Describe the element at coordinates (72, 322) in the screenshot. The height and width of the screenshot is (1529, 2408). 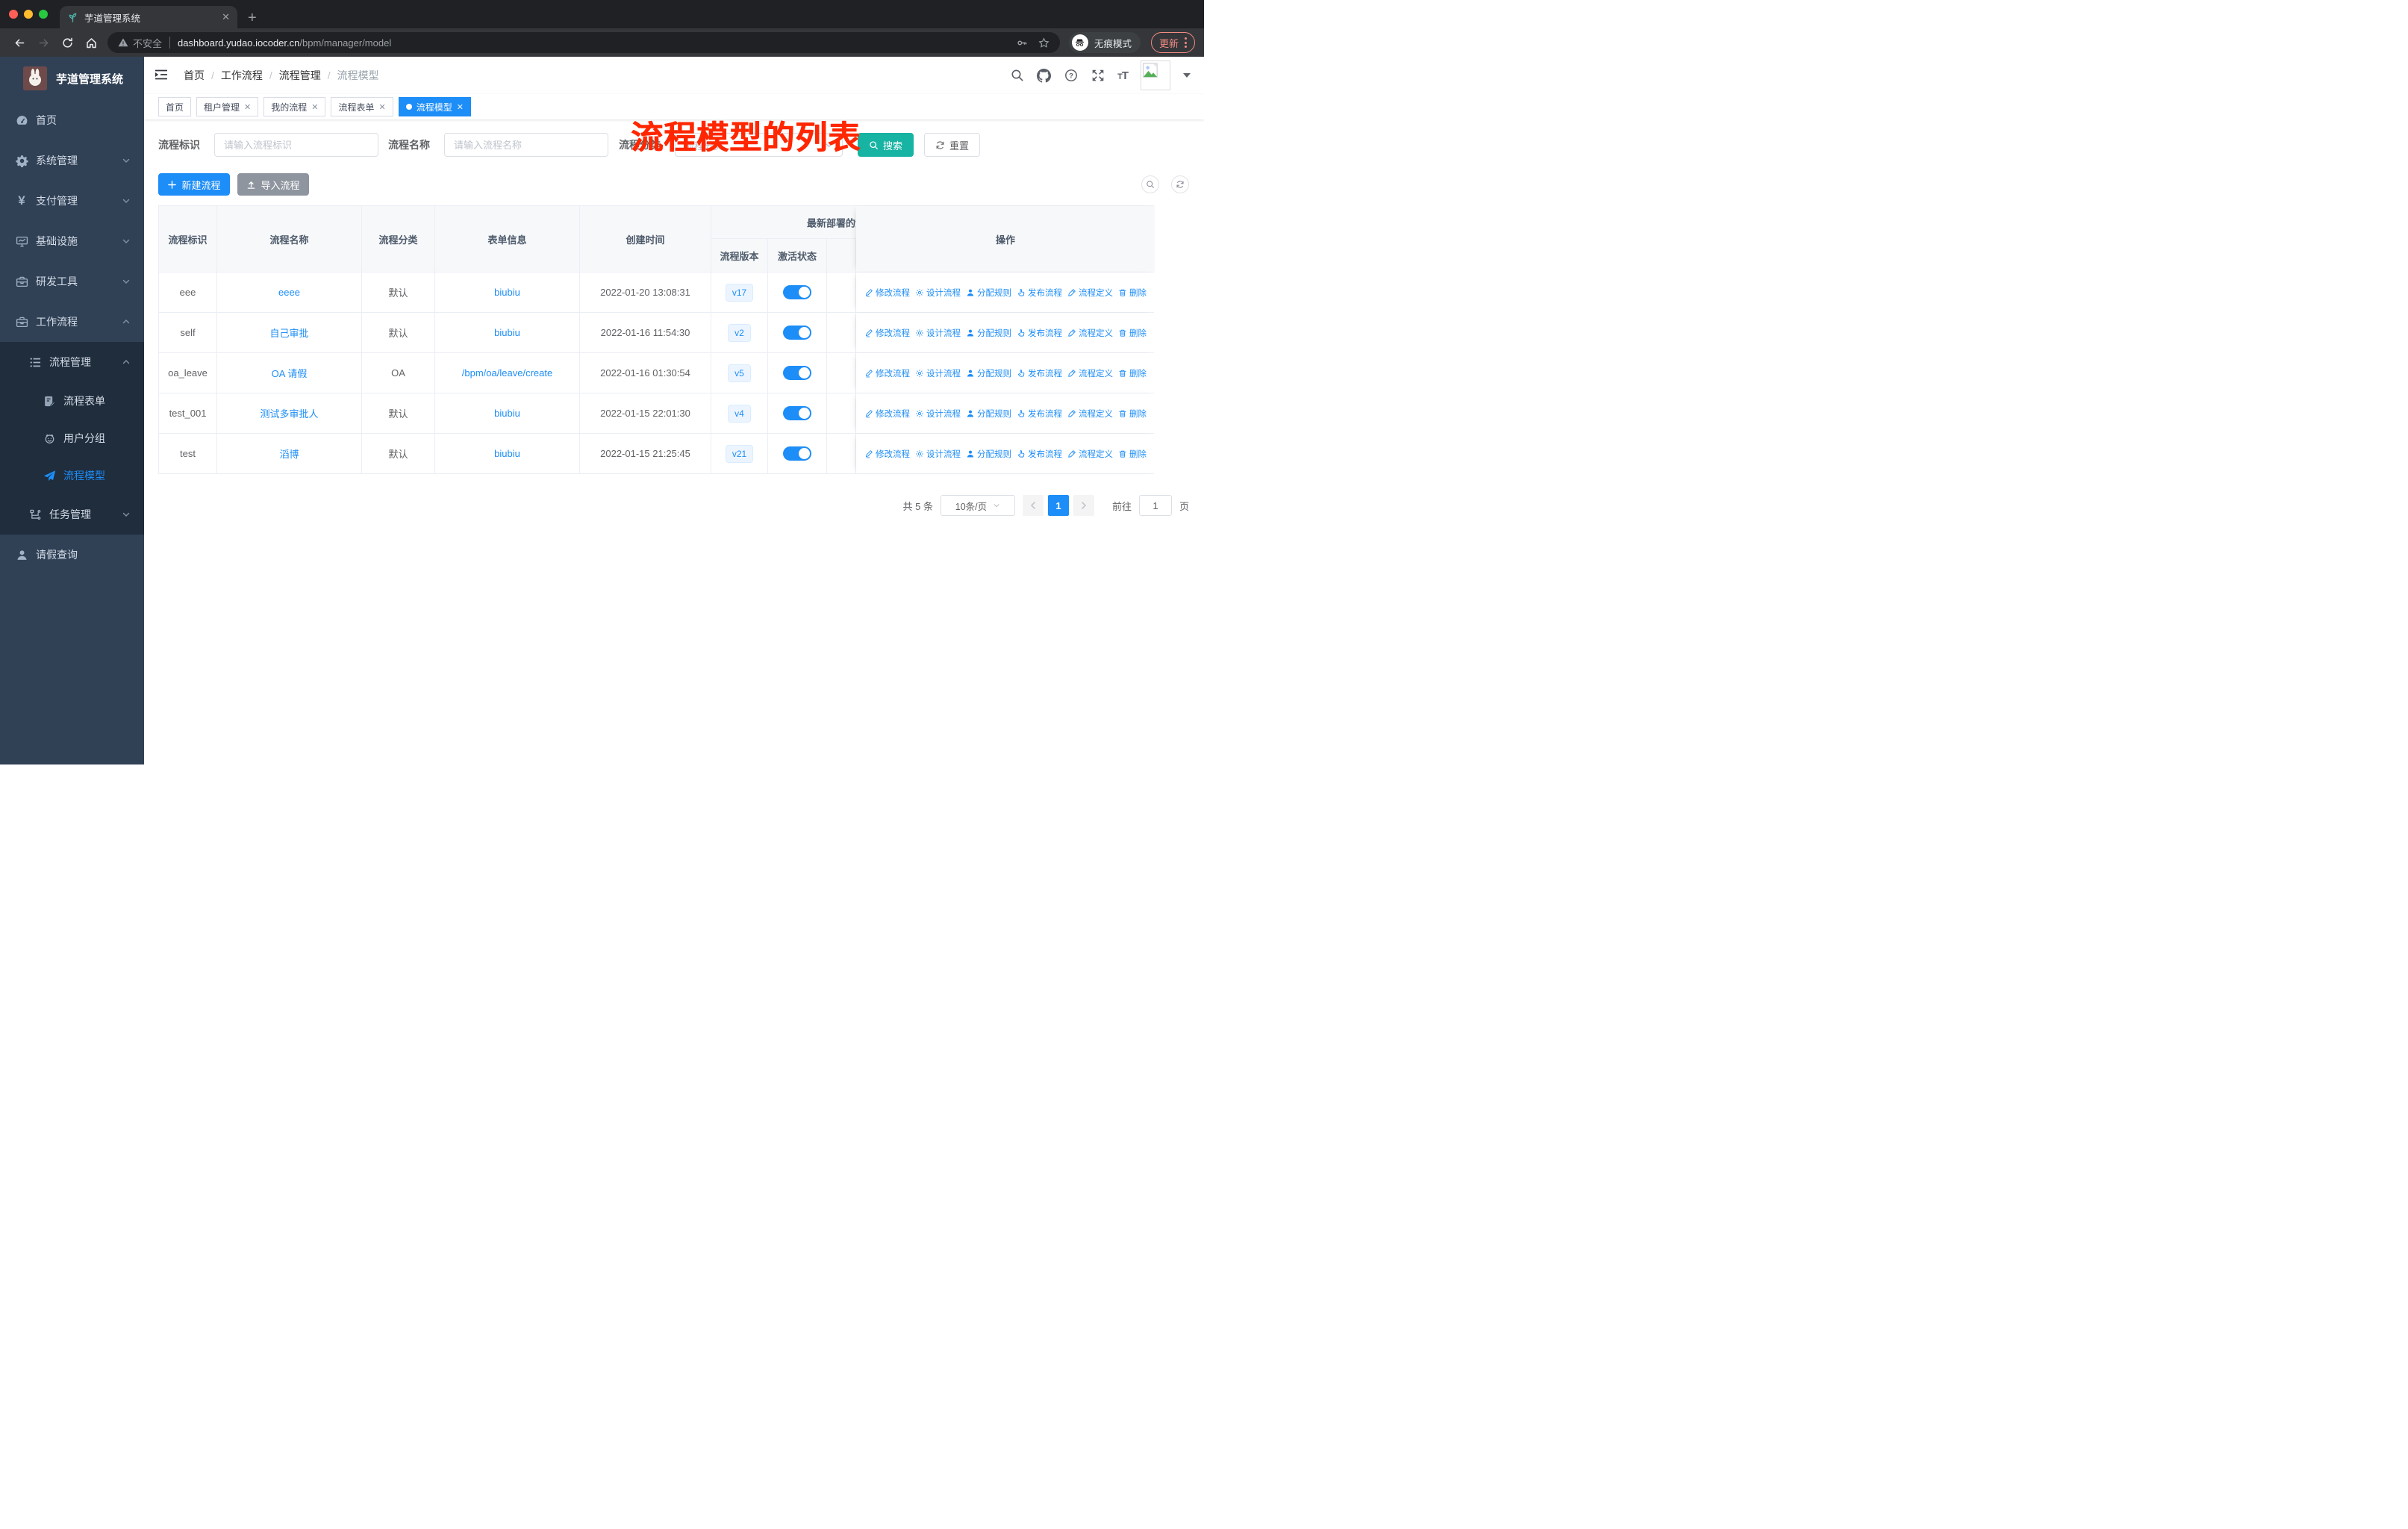
I see `sidebar-item-workflow: 工作流程` at that location.